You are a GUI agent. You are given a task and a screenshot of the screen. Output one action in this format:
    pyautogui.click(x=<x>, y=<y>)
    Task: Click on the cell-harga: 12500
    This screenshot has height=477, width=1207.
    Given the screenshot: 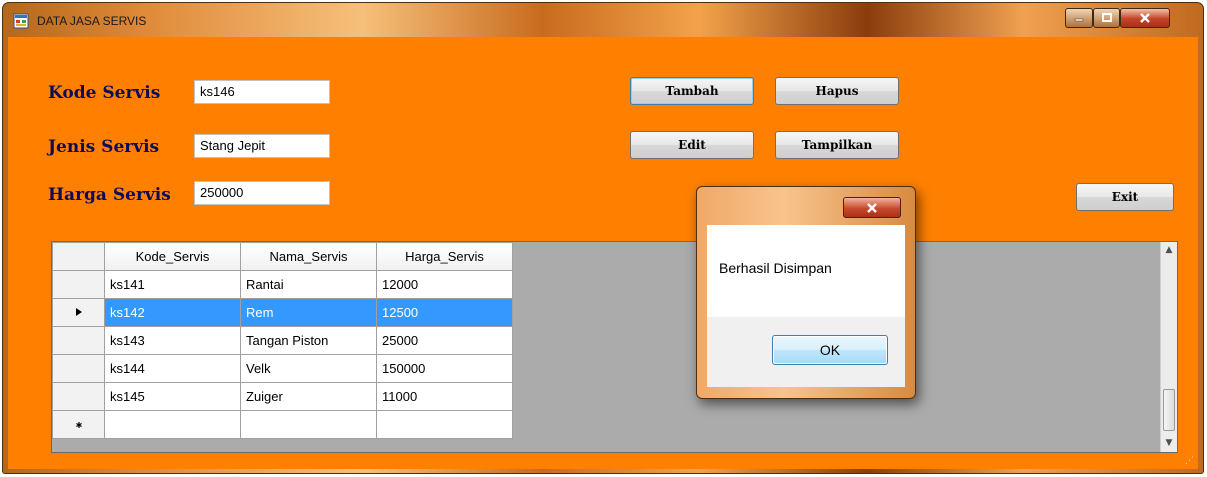 What is the action you would take?
    pyautogui.click(x=444, y=312)
    